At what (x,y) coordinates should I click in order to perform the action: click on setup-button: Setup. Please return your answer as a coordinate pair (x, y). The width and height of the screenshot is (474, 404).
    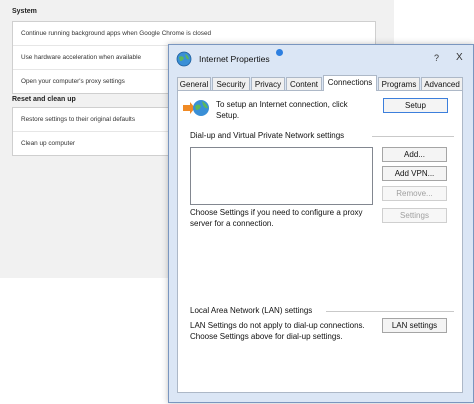
    Looking at the image, I should click on (415, 105).